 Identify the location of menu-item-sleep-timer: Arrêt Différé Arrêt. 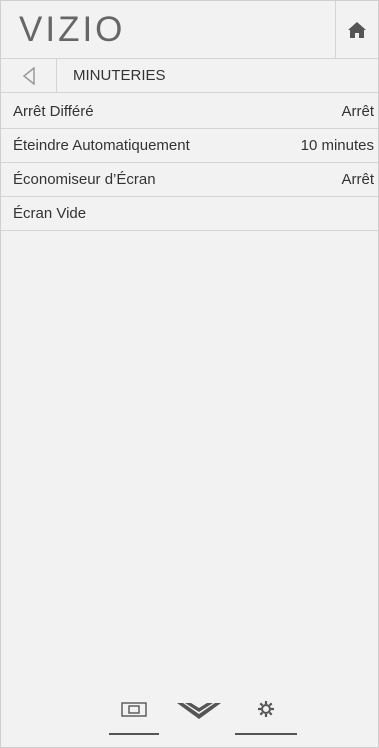
(189, 112).